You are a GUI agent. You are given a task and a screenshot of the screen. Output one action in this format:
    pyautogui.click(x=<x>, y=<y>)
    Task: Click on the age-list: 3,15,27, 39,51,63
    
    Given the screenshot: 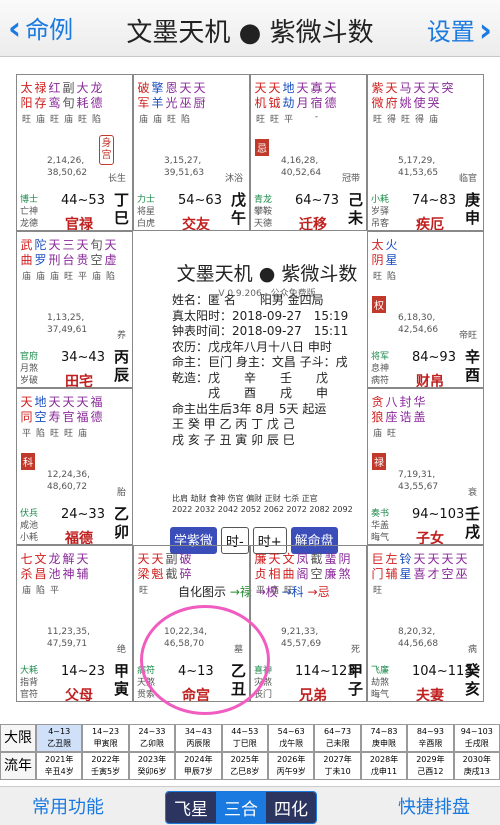 What is the action you would take?
    pyautogui.click(x=184, y=167)
    